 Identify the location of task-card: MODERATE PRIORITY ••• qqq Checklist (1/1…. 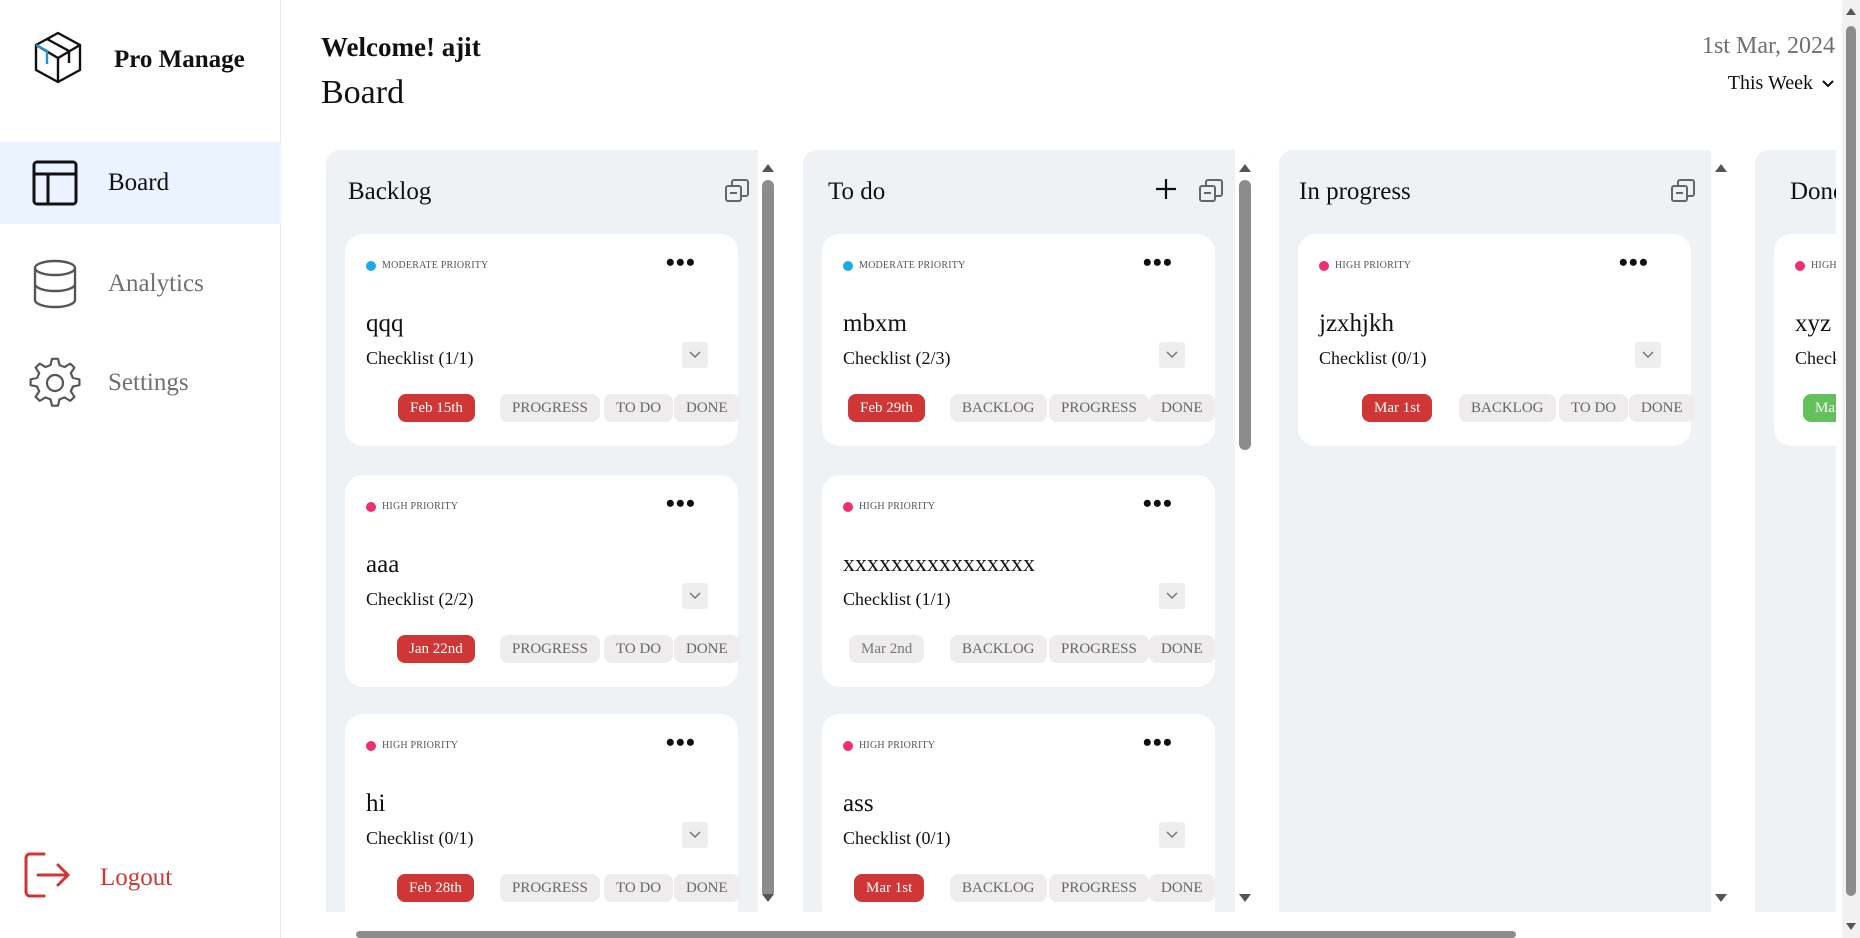
(542, 340).